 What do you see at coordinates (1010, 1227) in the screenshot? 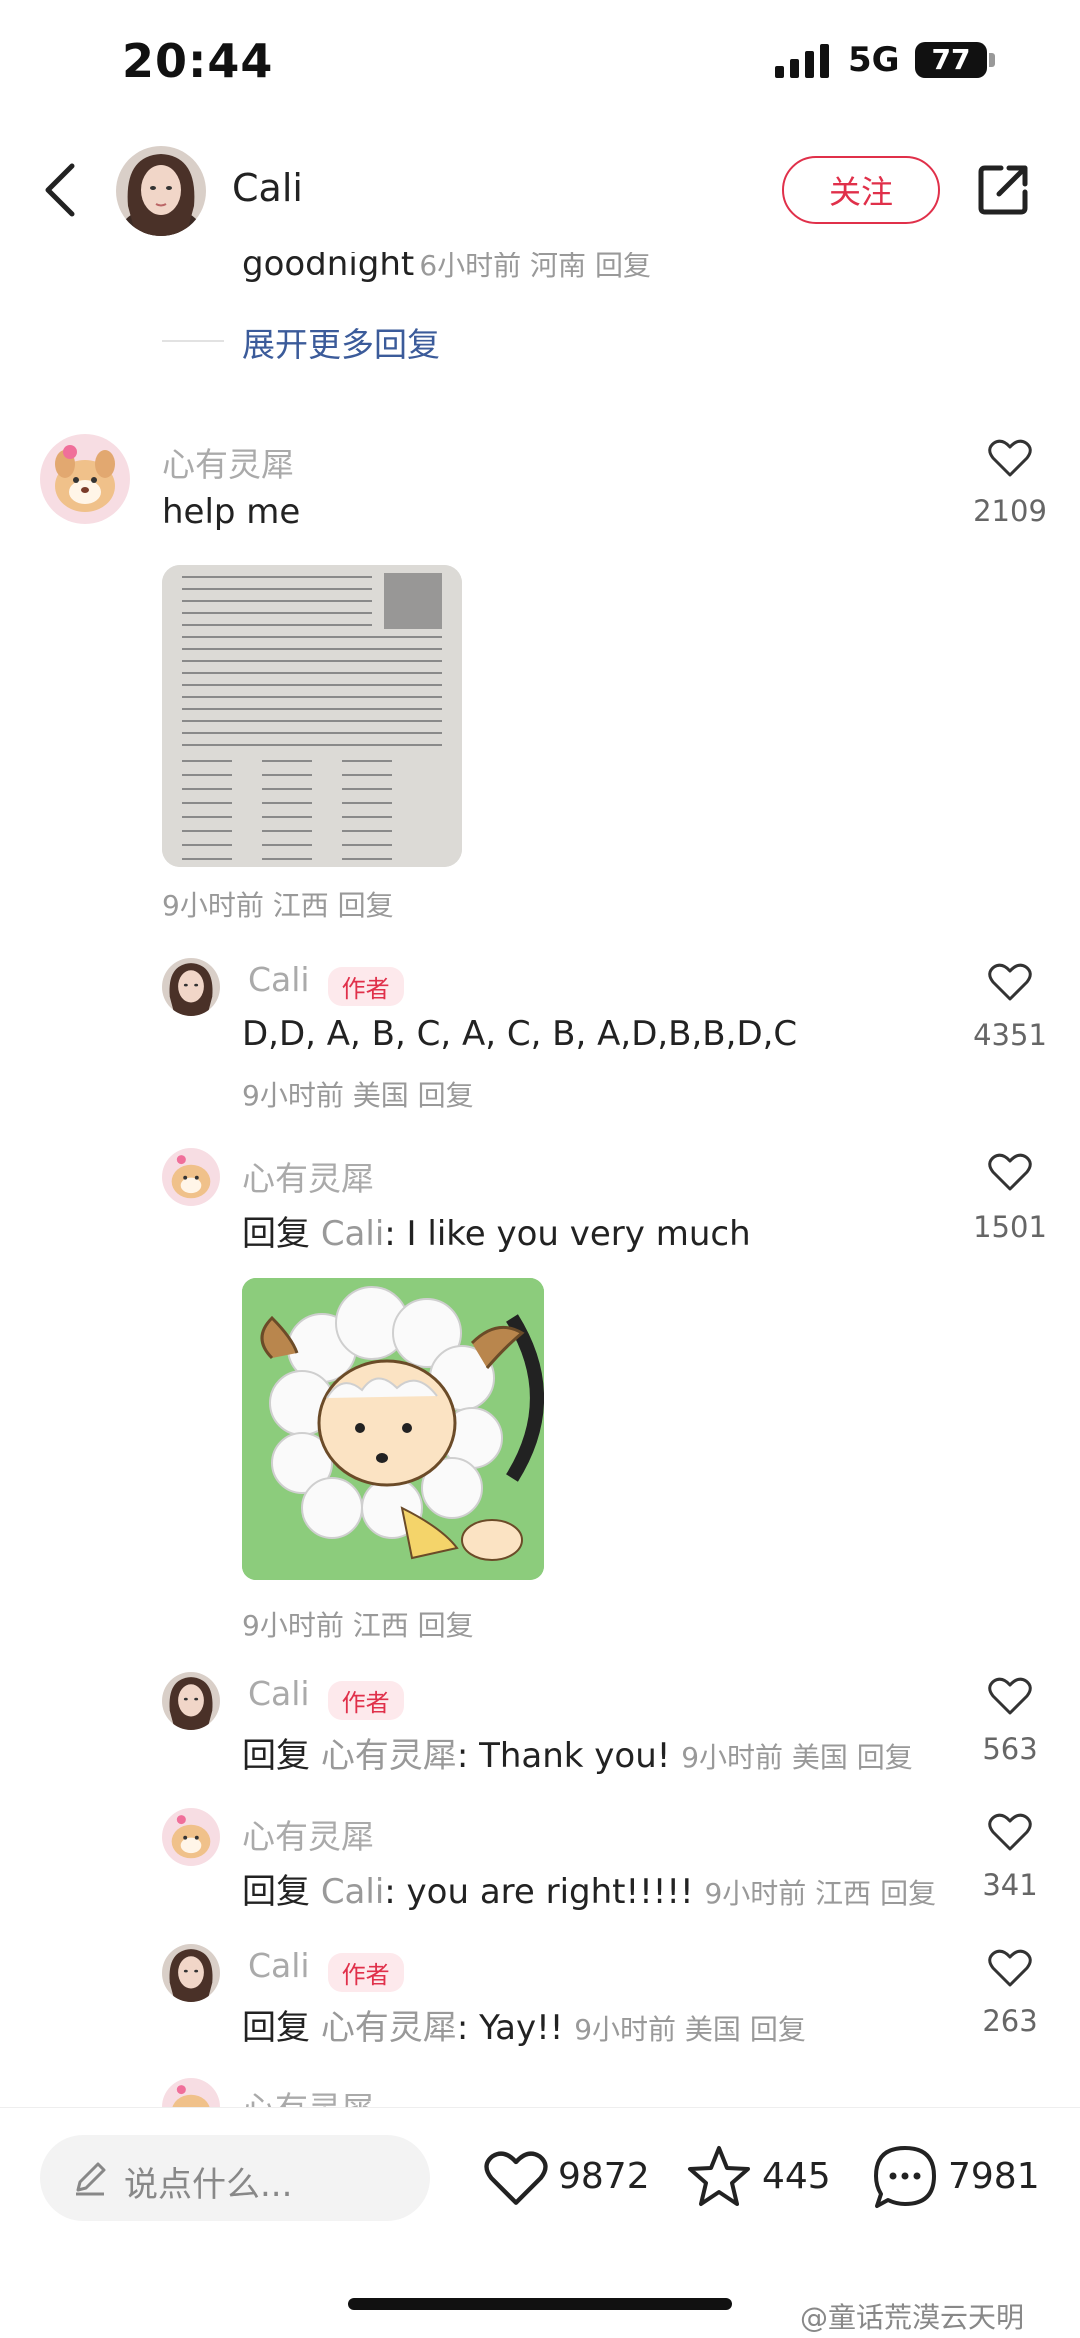
I see `like-count: 1501` at bounding box center [1010, 1227].